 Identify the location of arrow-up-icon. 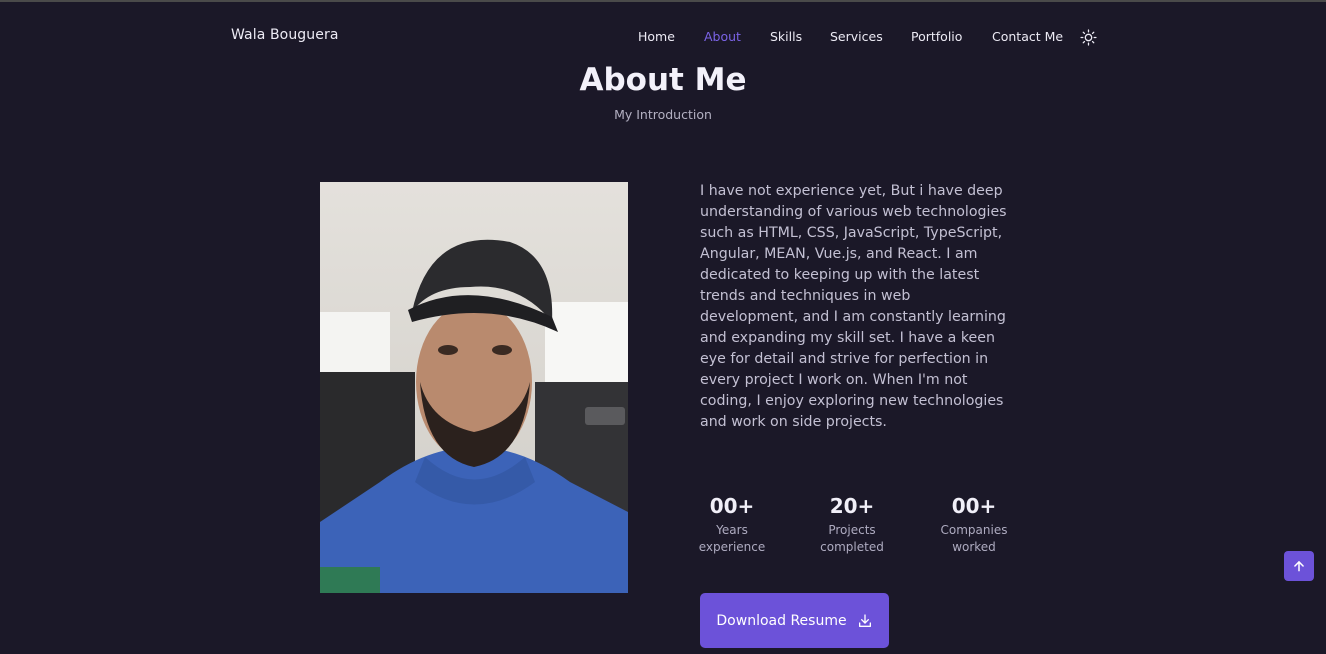
(1299, 566).